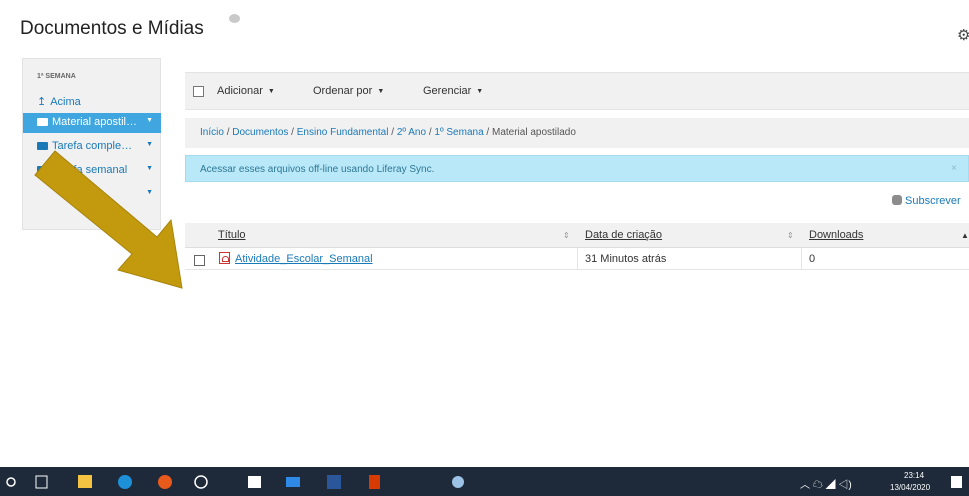 The width and height of the screenshot is (969, 496). I want to click on task-view-icon, so click(41, 482).